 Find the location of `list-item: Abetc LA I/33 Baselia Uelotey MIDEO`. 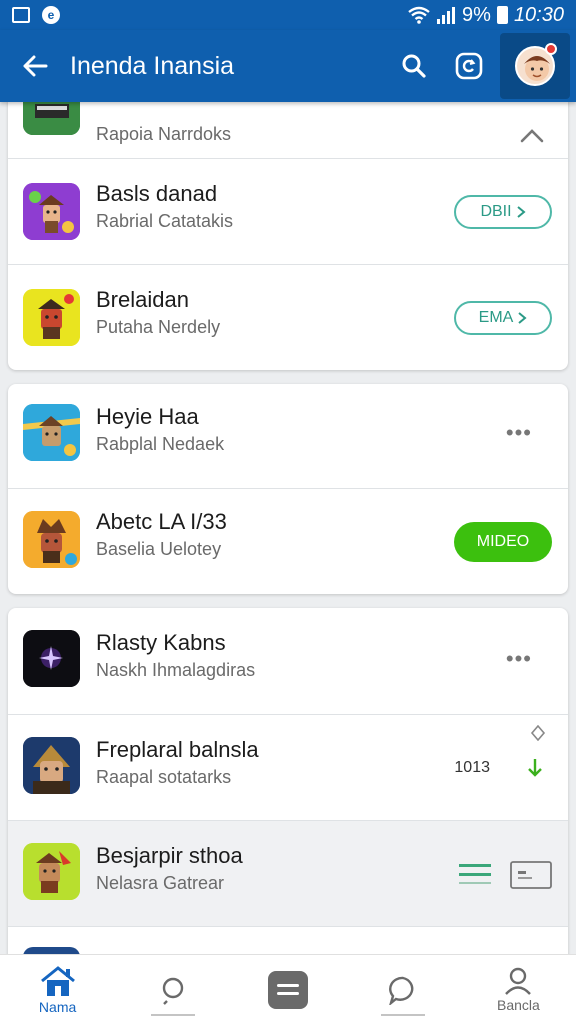

list-item: Abetc LA I/33 Baselia Uelotey MIDEO is located at coordinates (288, 541).